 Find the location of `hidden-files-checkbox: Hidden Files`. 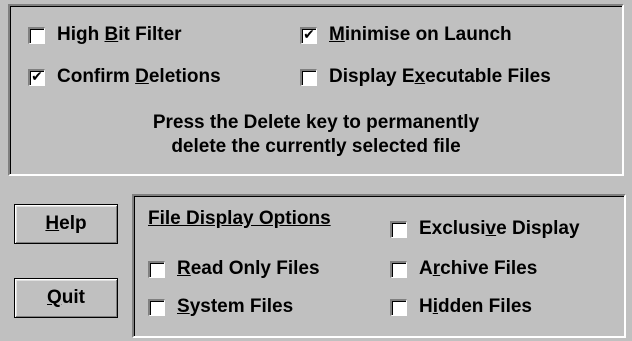

hidden-files-checkbox: Hidden Files is located at coordinates (461, 307).